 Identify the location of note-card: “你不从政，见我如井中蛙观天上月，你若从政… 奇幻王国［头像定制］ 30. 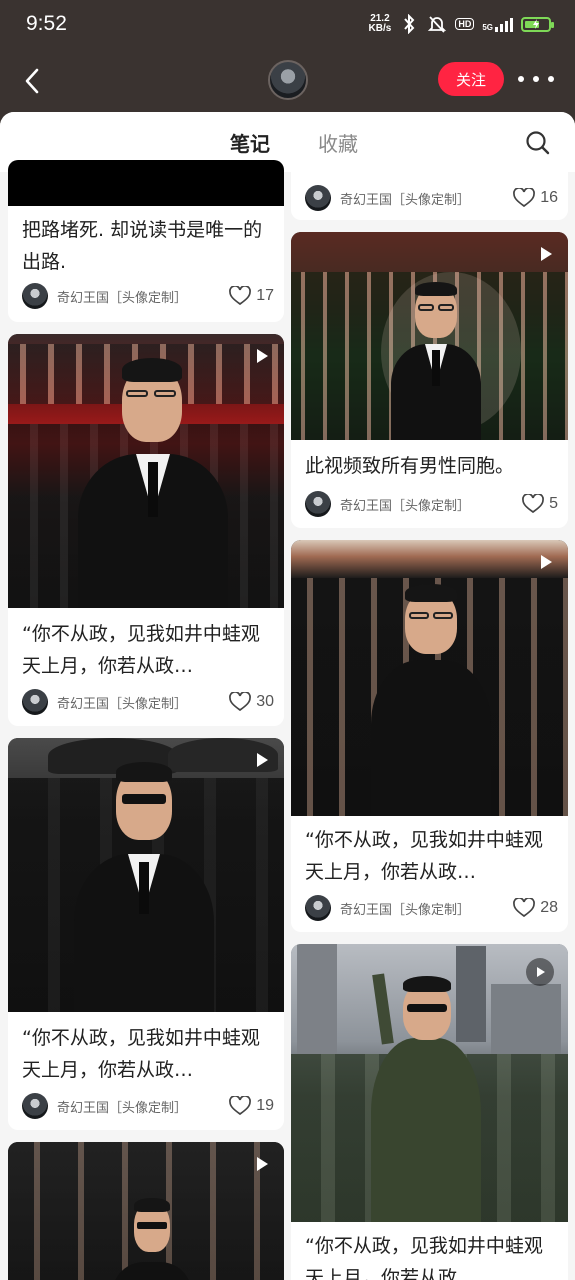
(146, 530).